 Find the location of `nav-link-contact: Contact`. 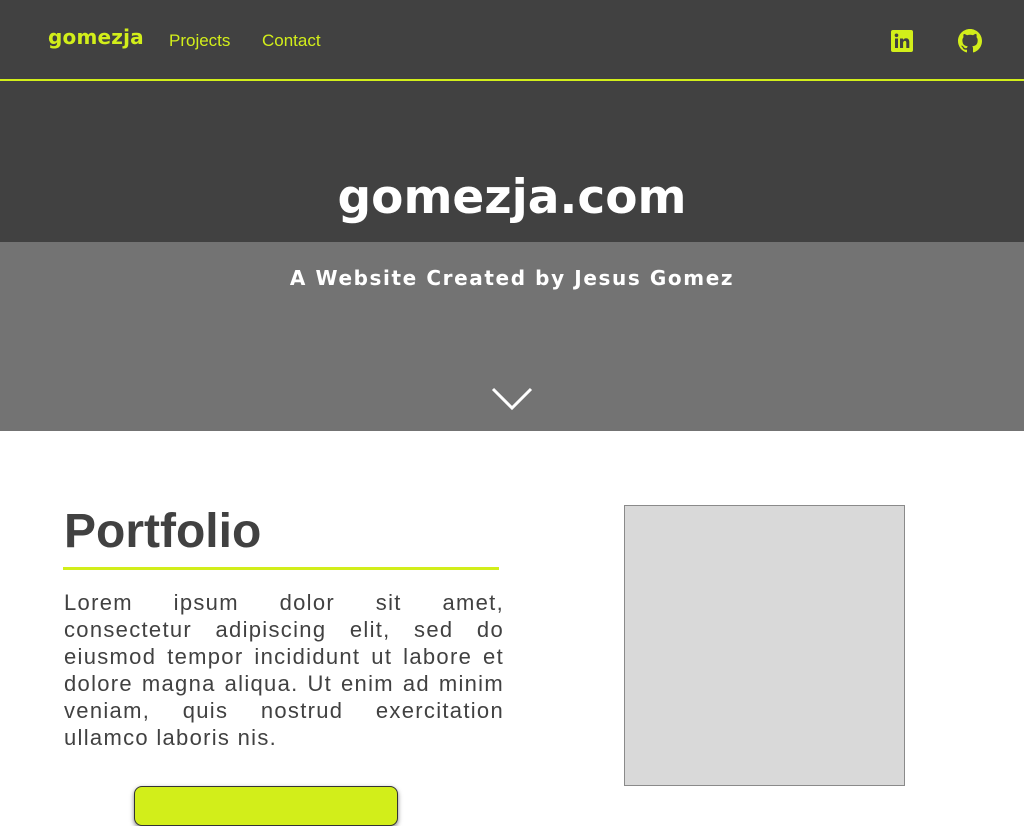

nav-link-contact: Contact is located at coordinates (291, 41).